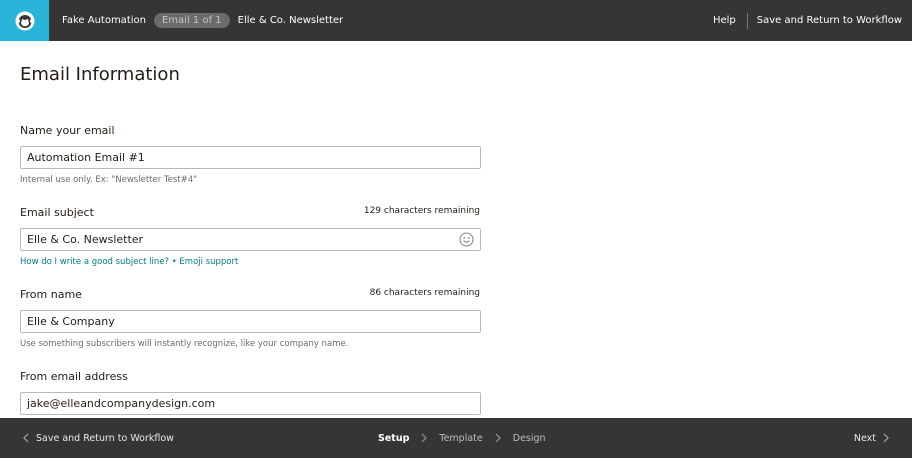 The height and width of the screenshot is (458, 912). I want to click on next-button: Next, so click(872, 438).